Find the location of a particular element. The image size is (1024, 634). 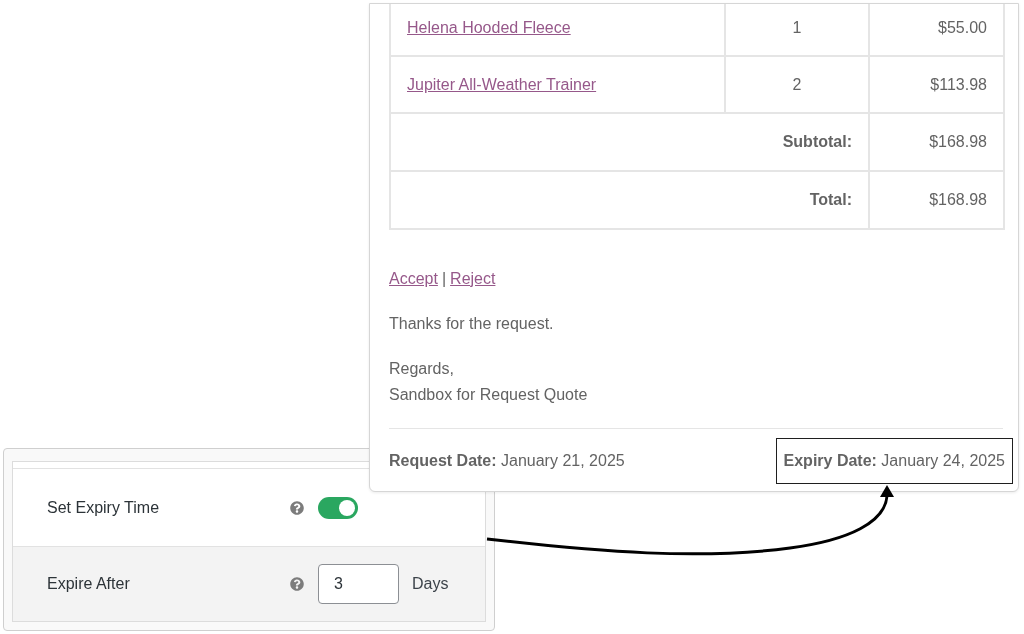

table-cell: $113.98 is located at coordinates (936, 84).